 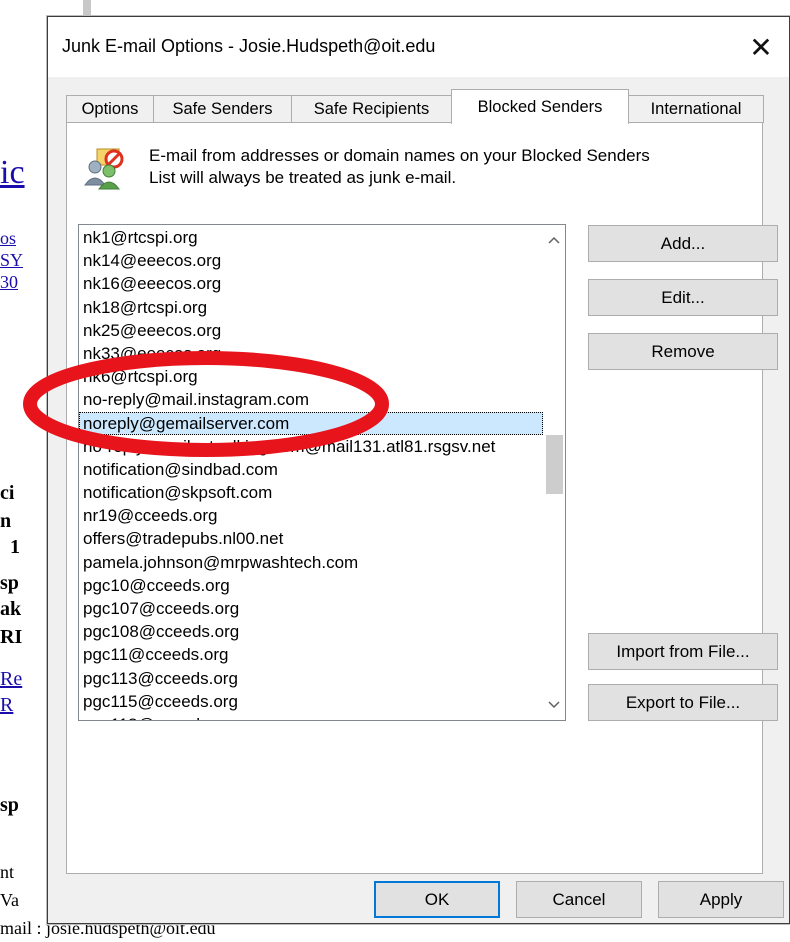 What do you see at coordinates (311, 515) in the screenshot?
I see `blocked-sender-item: nr19@cceeds.org` at bounding box center [311, 515].